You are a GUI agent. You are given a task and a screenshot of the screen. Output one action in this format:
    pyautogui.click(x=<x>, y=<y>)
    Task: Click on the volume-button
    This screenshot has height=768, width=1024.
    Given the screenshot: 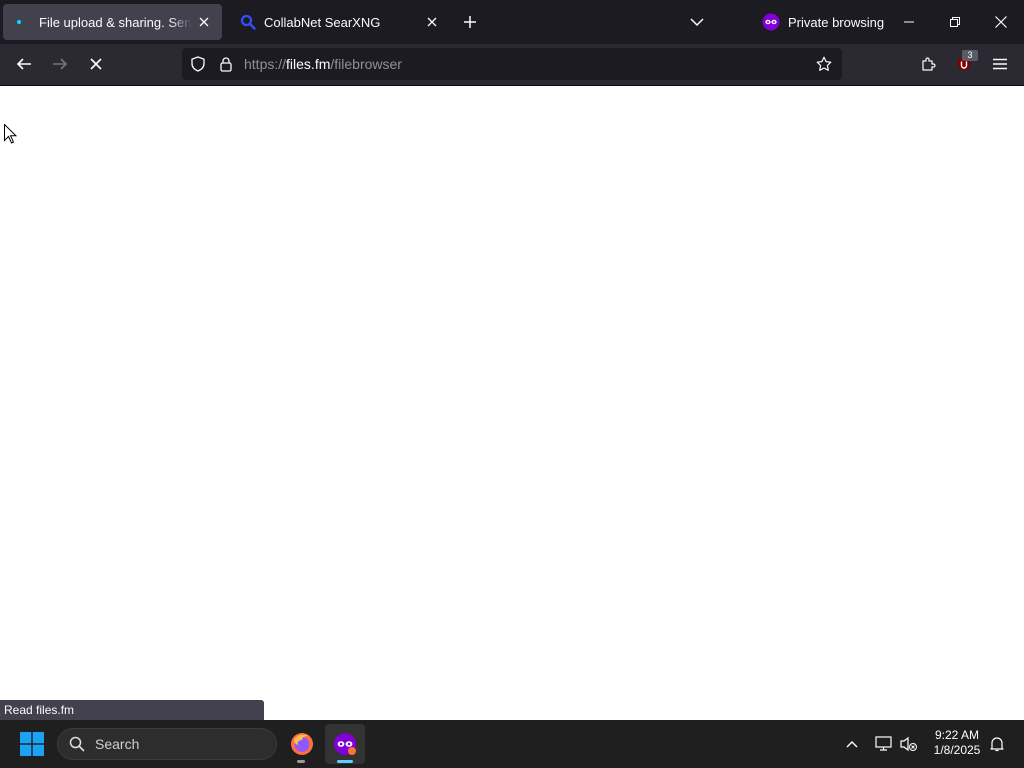 What is the action you would take?
    pyautogui.click(x=909, y=744)
    